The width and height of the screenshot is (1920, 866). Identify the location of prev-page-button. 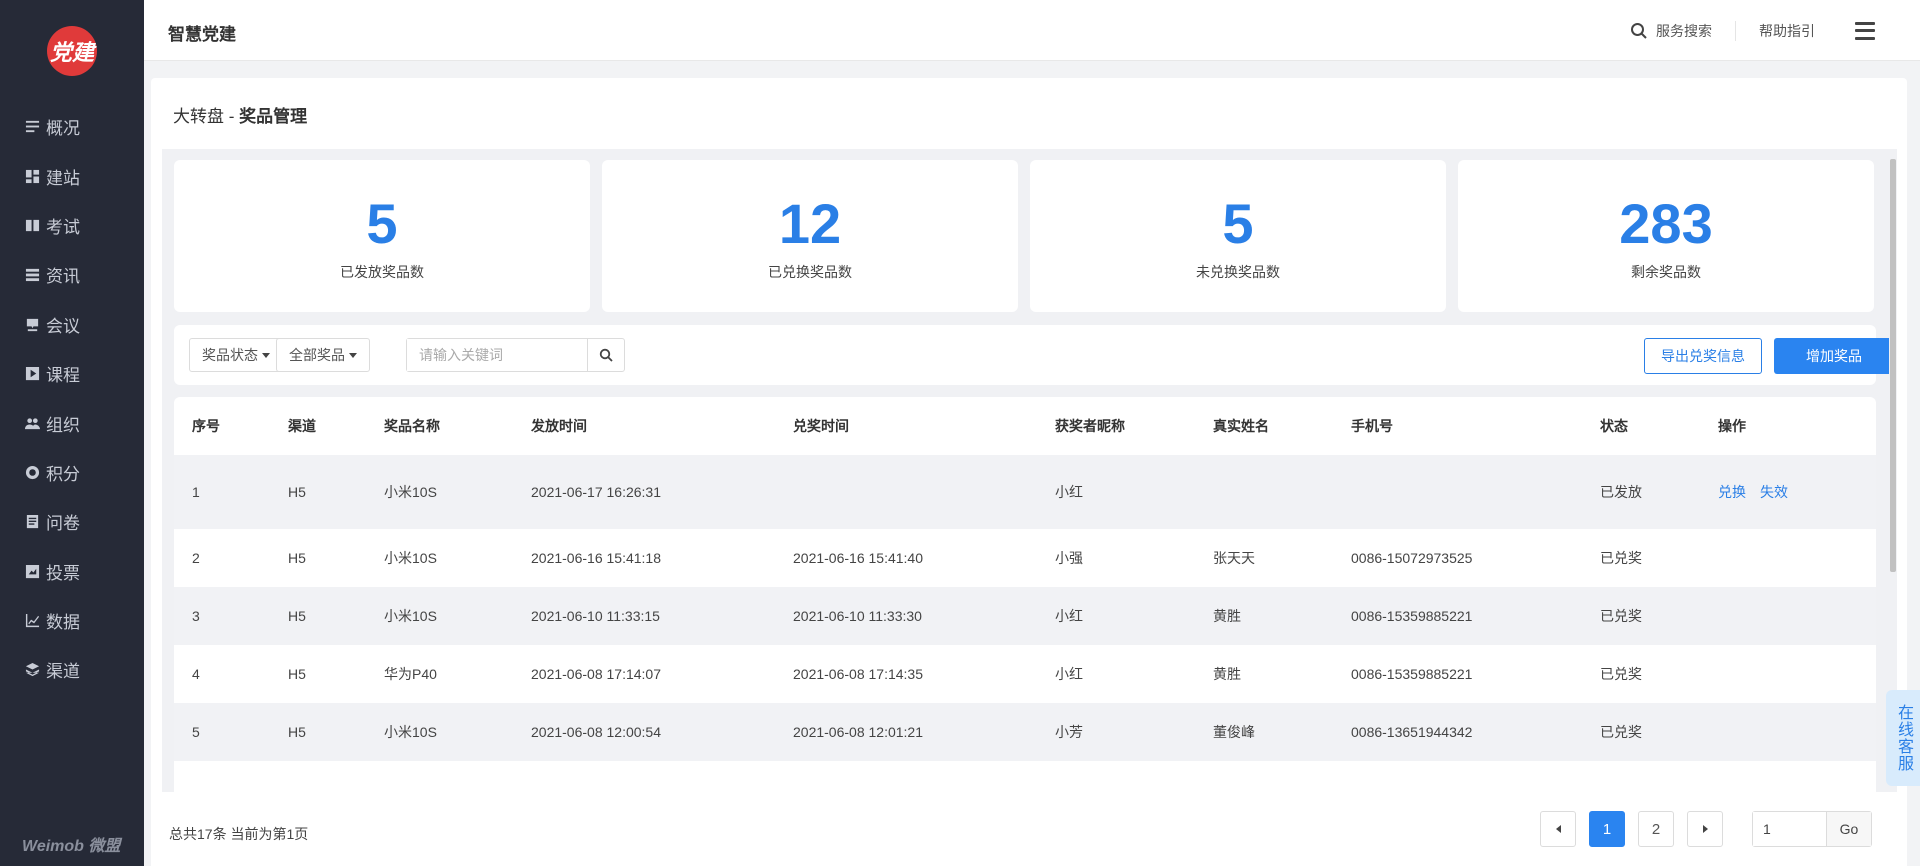
(1558, 829).